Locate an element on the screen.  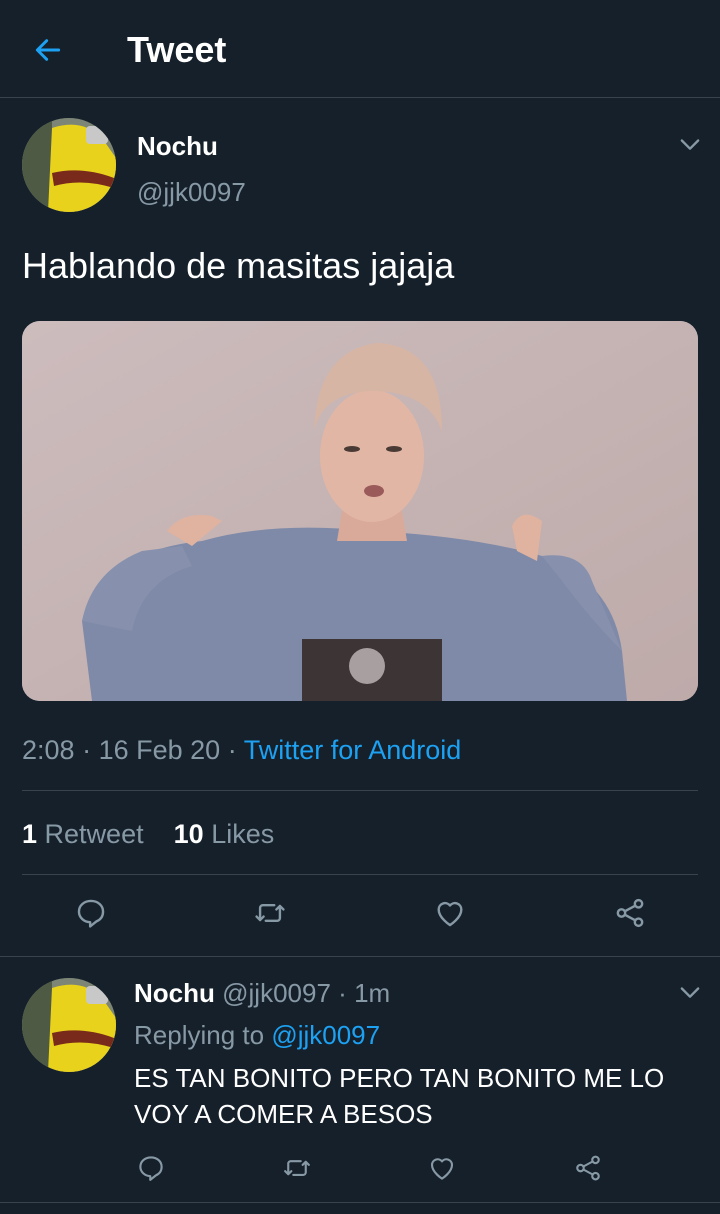
author-handle: @jjk0097 is located at coordinates (191, 192).